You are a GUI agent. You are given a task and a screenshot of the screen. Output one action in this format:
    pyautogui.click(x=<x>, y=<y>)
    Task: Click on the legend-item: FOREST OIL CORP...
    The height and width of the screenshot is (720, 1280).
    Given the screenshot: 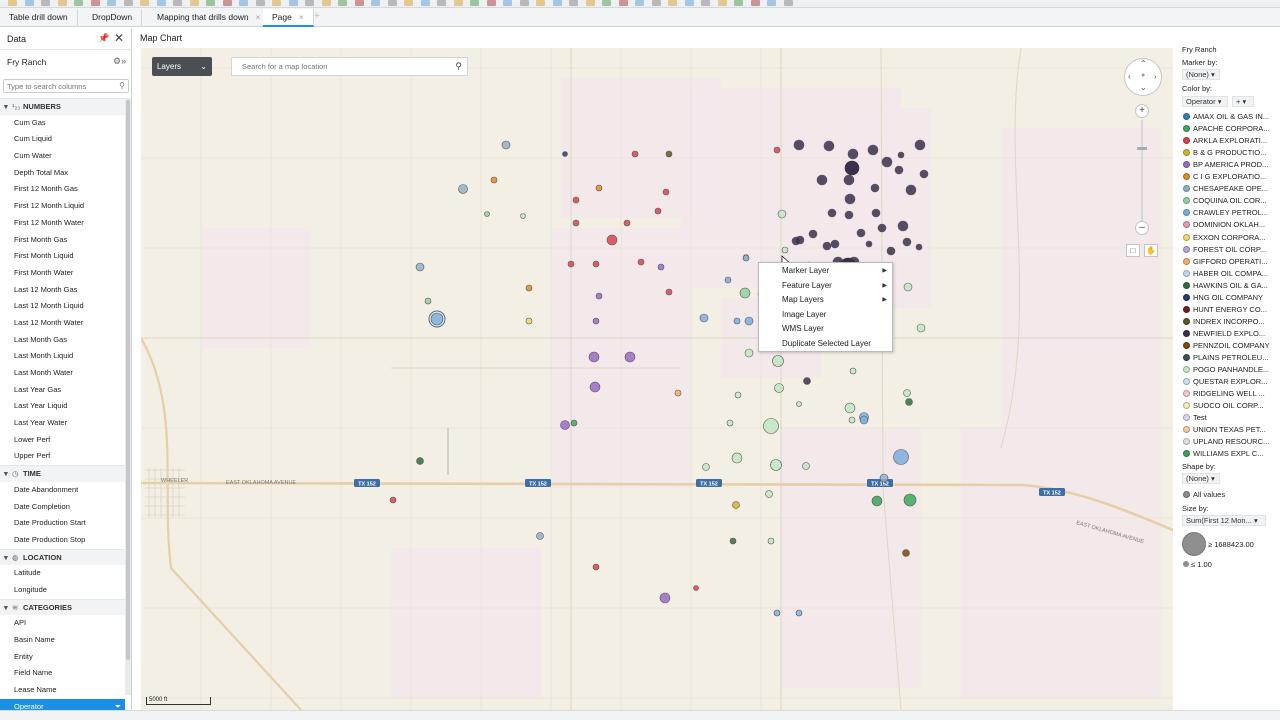 What is the action you would take?
    pyautogui.click(x=1224, y=250)
    